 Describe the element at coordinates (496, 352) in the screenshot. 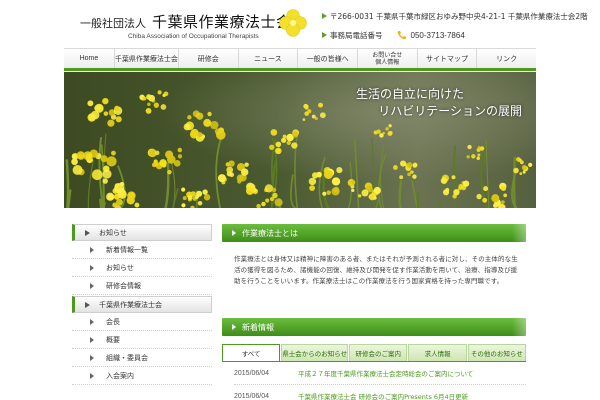

I see `tab-other: その他のお知らせ` at that location.